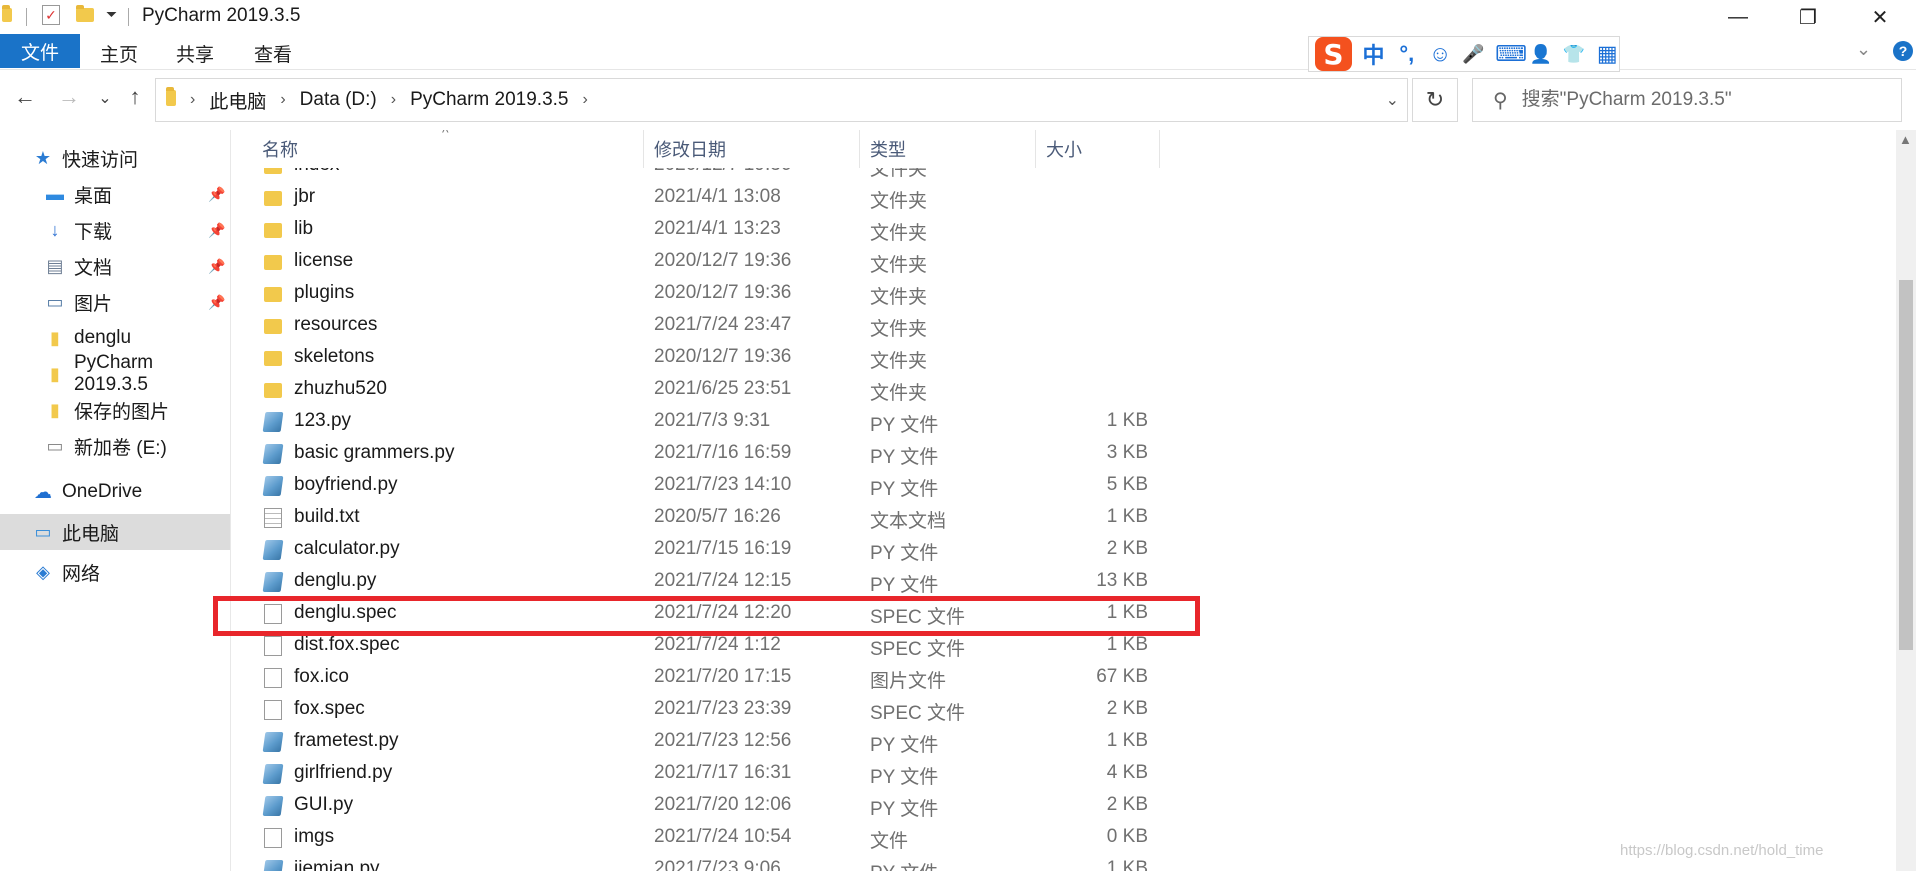  Describe the element at coordinates (116, 410) in the screenshot. I see `sidebar-item: ▮ 保存的图片` at that location.